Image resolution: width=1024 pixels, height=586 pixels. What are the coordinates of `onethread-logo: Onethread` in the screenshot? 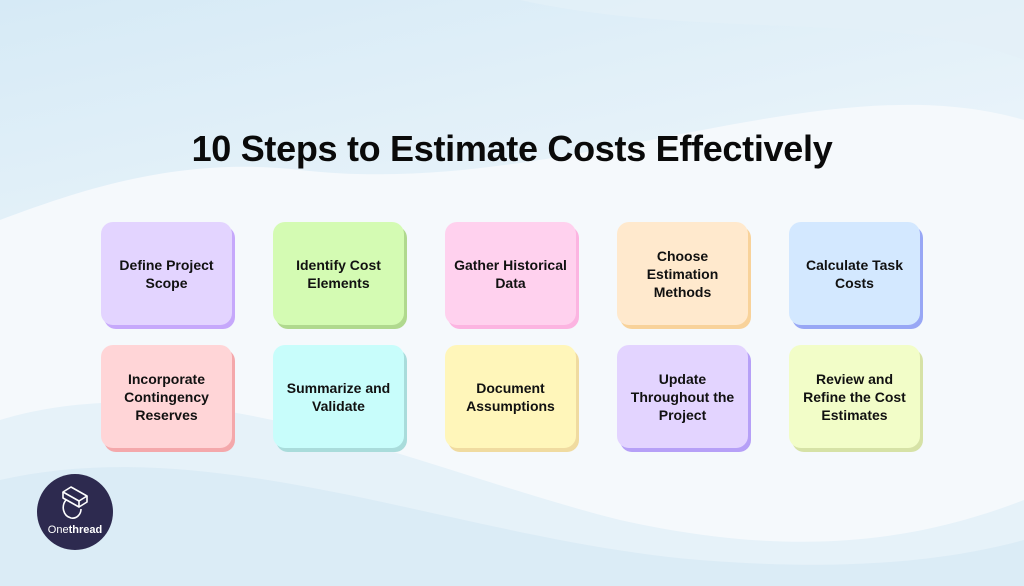 It's located at (75, 512).